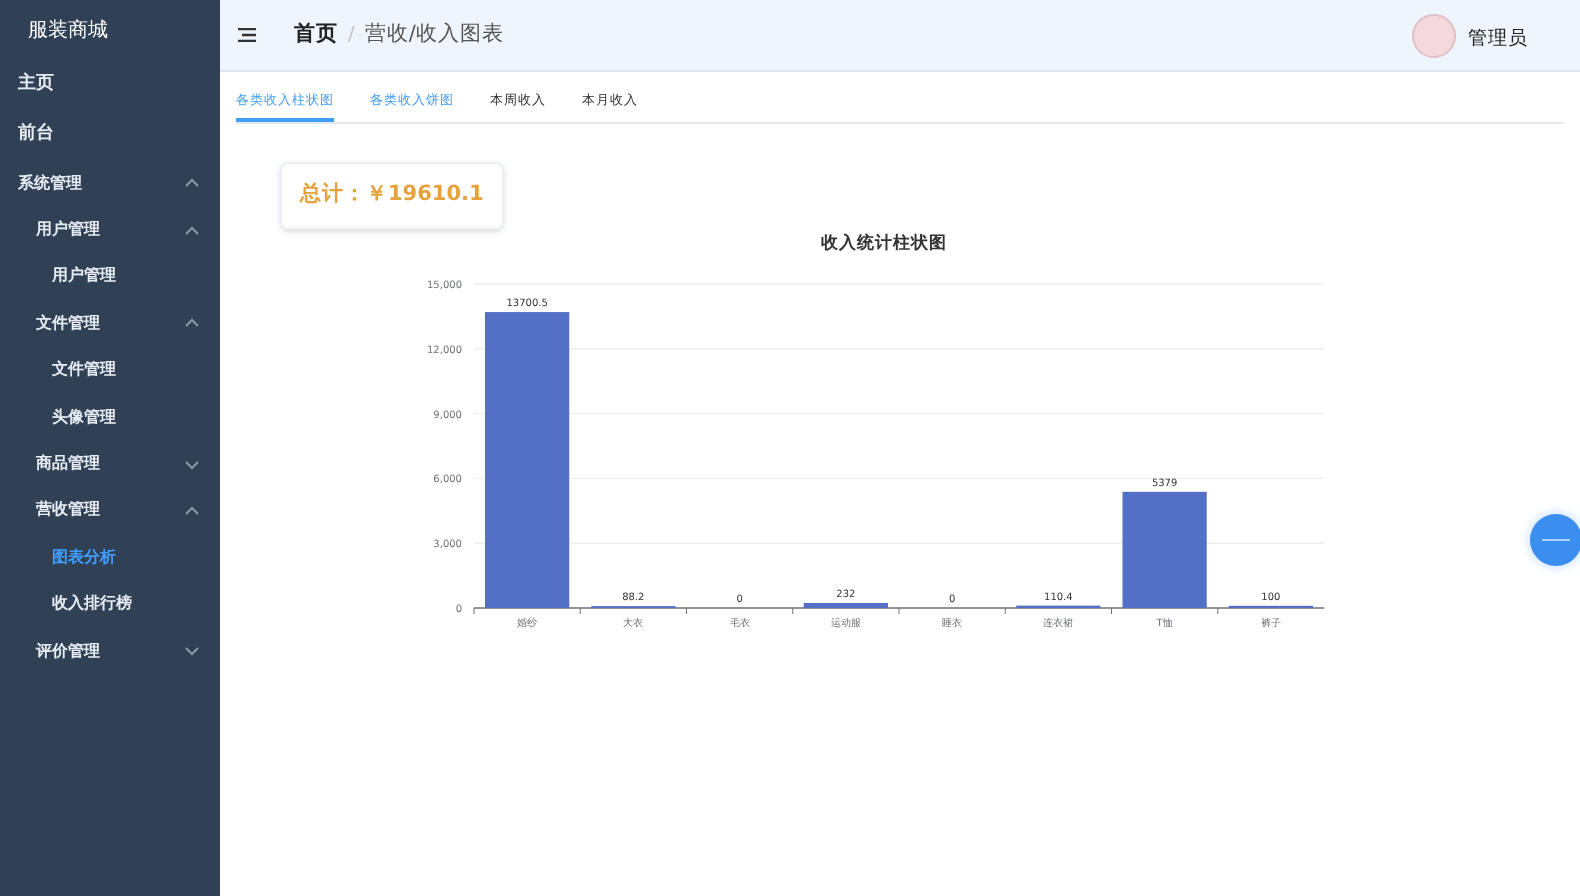  Describe the element at coordinates (110, 135) in the screenshot. I see `sidebar-item: 前台` at that location.